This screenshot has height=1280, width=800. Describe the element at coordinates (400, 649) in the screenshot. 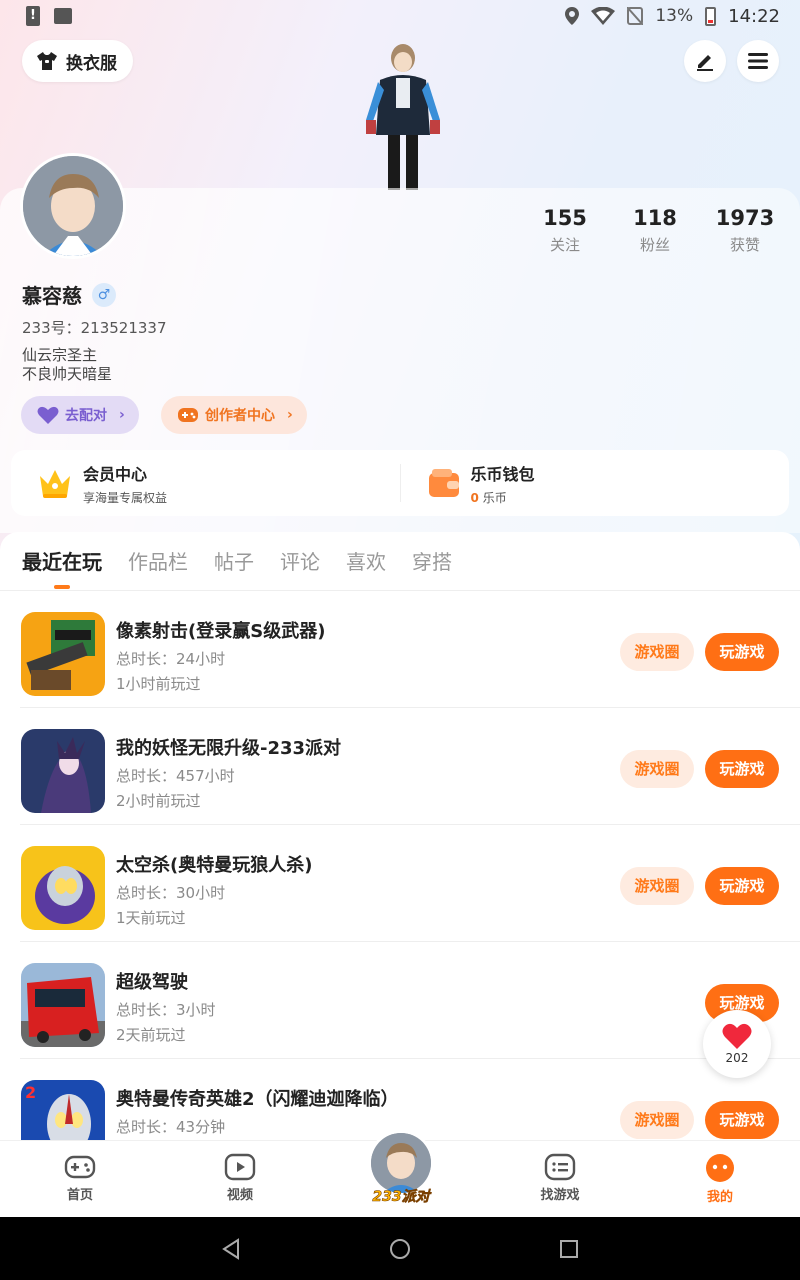

I see `list-item: 像素射击(登录赢S级武器) 总时长：24小时 1小时前玩过 游戏圈 玩游戏` at that location.